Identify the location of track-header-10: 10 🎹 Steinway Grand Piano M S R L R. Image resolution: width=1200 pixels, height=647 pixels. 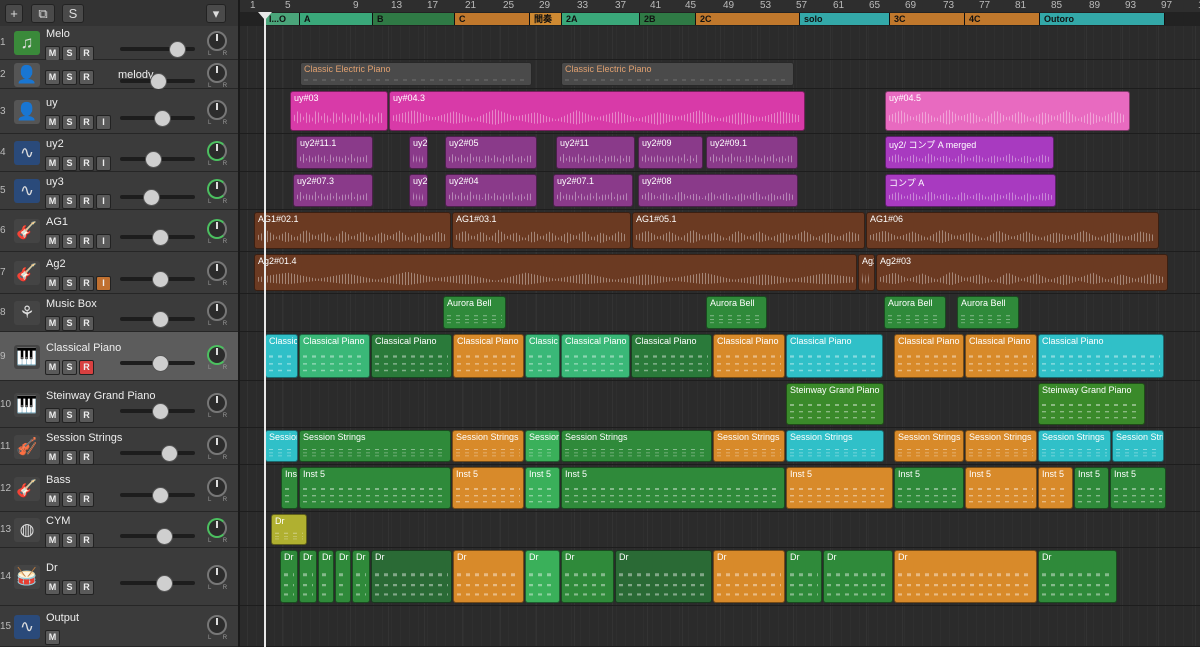
(119, 404).